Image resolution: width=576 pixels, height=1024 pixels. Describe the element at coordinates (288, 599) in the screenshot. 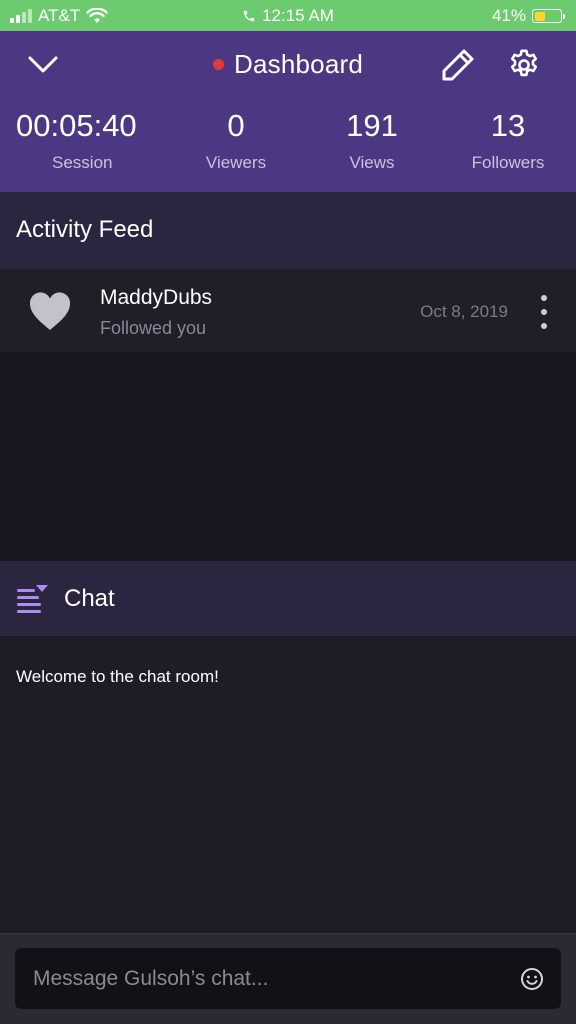

I see `chat-header: Chat` at that location.